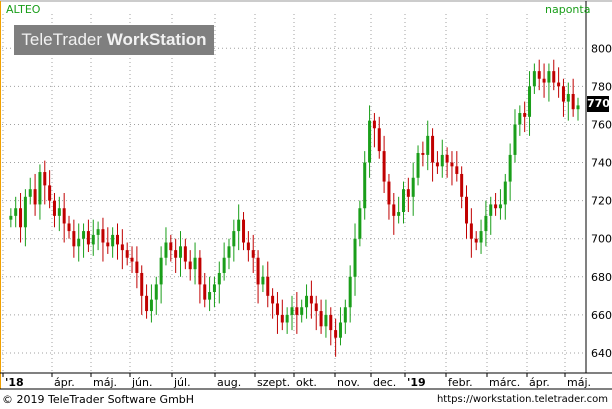 Image resolution: width=612 pixels, height=409 pixels. What do you see at coordinates (601, 353) in the screenshot?
I see `y-tick-label: 640` at bounding box center [601, 353].